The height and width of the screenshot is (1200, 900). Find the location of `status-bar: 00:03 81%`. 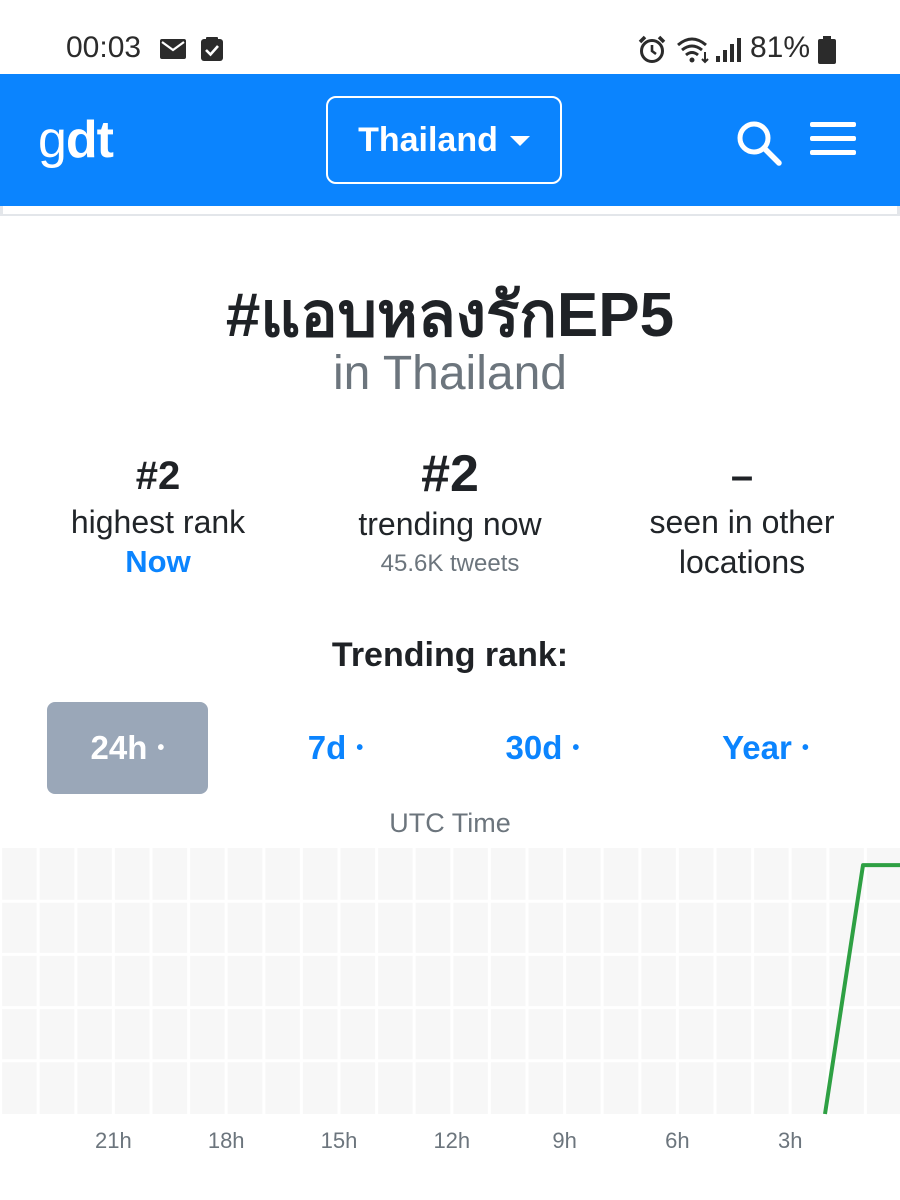

status-bar: 00:03 81% is located at coordinates (450, 37).